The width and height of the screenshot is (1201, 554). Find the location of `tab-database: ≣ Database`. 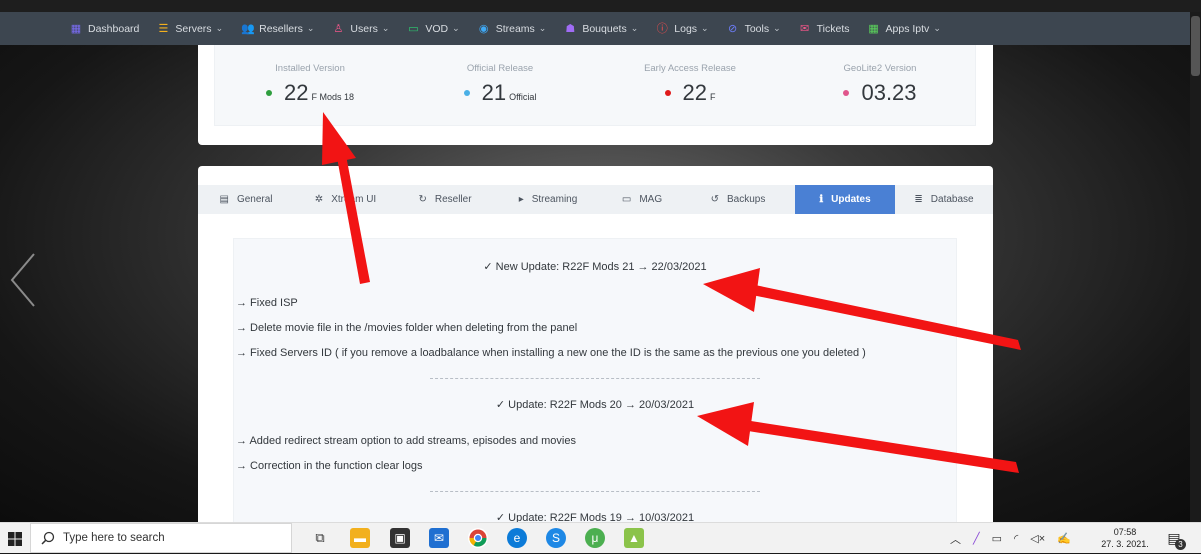

tab-database: ≣ Database is located at coordinates (944, 199).